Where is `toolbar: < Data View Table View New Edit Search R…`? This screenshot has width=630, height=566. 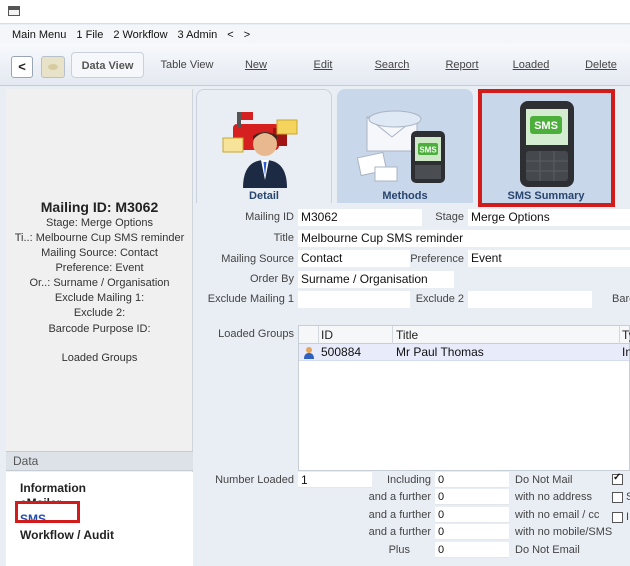 toolbar: < Data View Table View New Edit Search R… is located at coordinates (315, 65).